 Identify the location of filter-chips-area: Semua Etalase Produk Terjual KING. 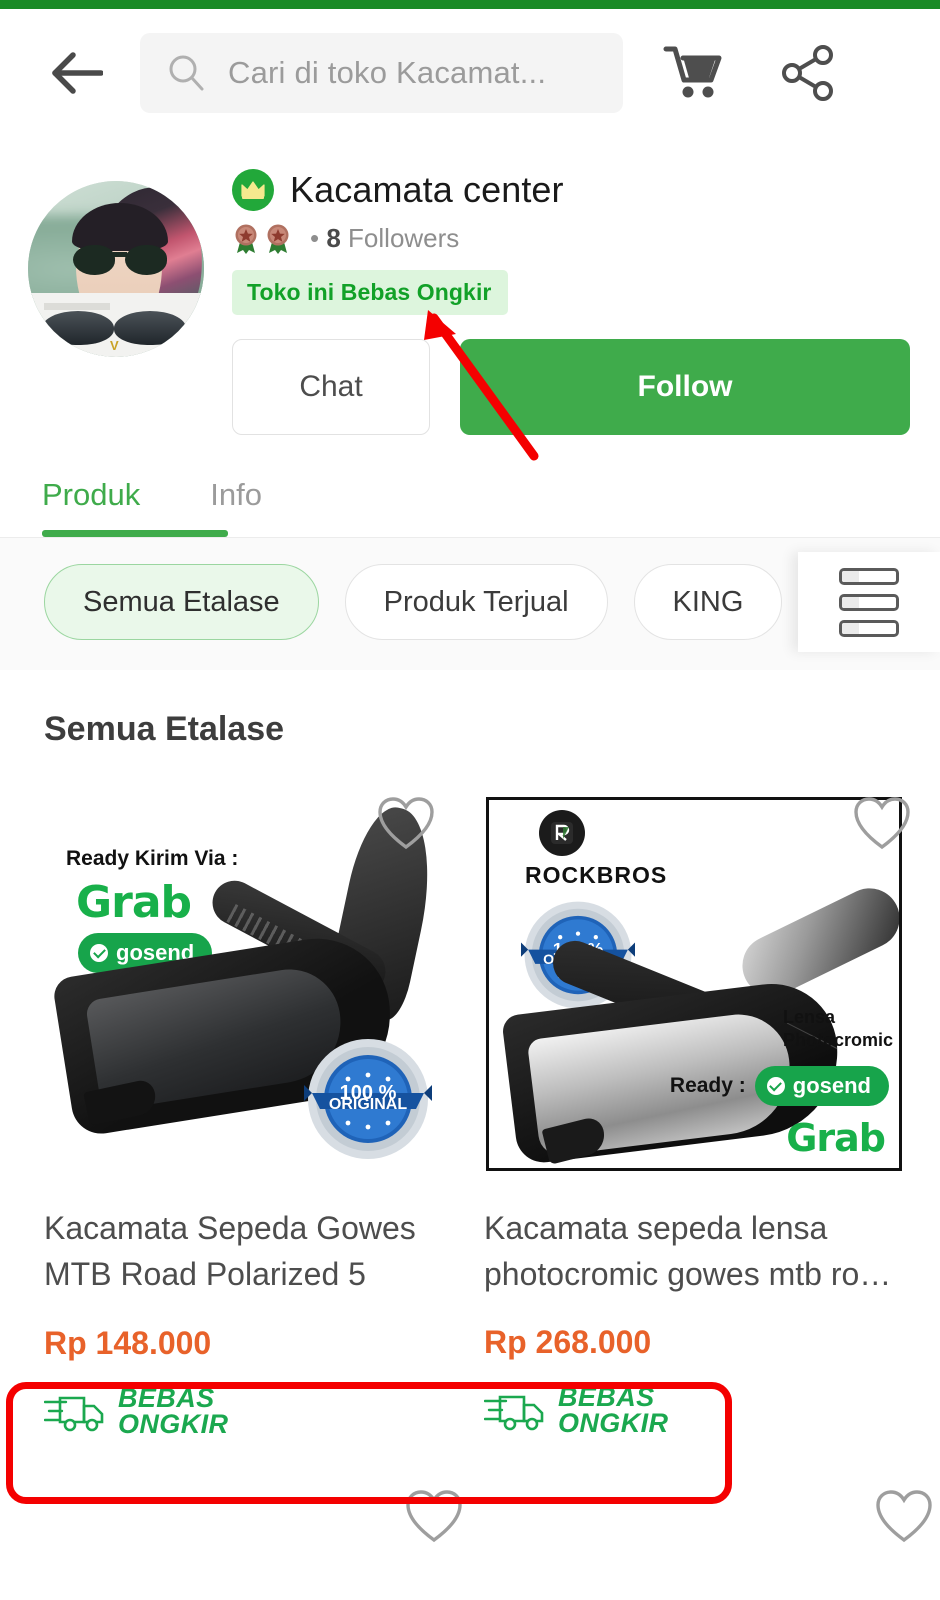
(470, 604).